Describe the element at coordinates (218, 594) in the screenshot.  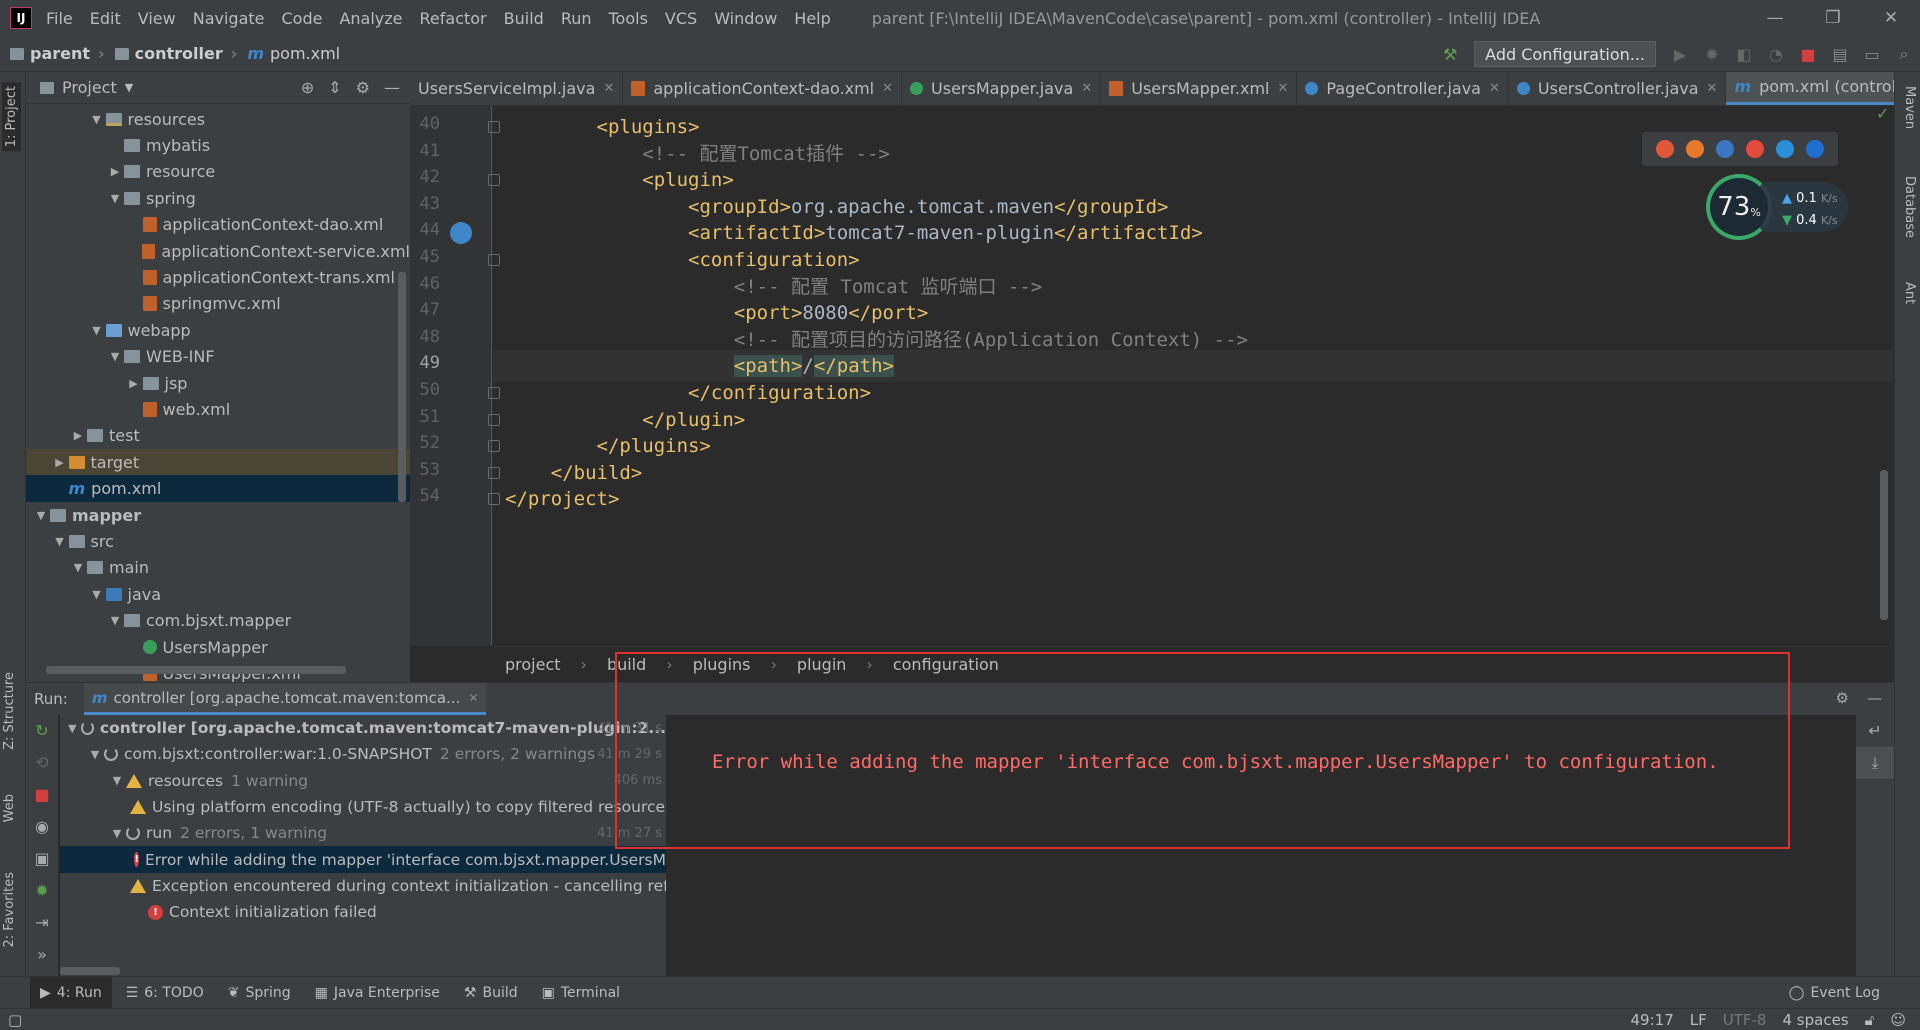
I see `tree-item: ▼ java` at that location.